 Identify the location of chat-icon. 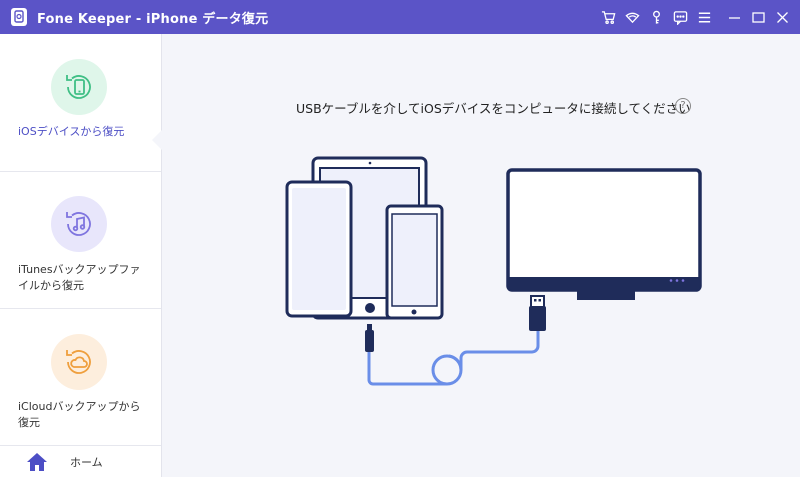
(680, 17).